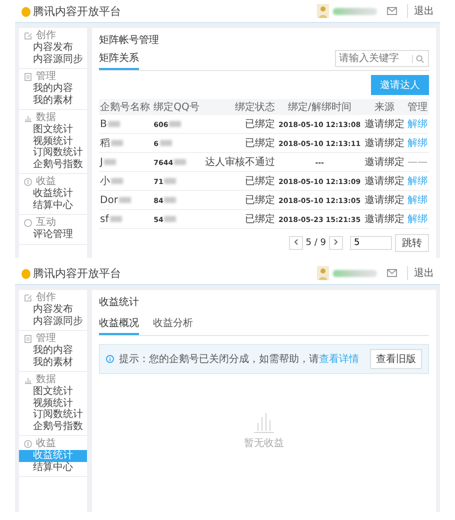  What do you see at coordinates (119, 60) in the screenshot?
I see `tab: 矩阵关系` at bounding box center [119, 60].